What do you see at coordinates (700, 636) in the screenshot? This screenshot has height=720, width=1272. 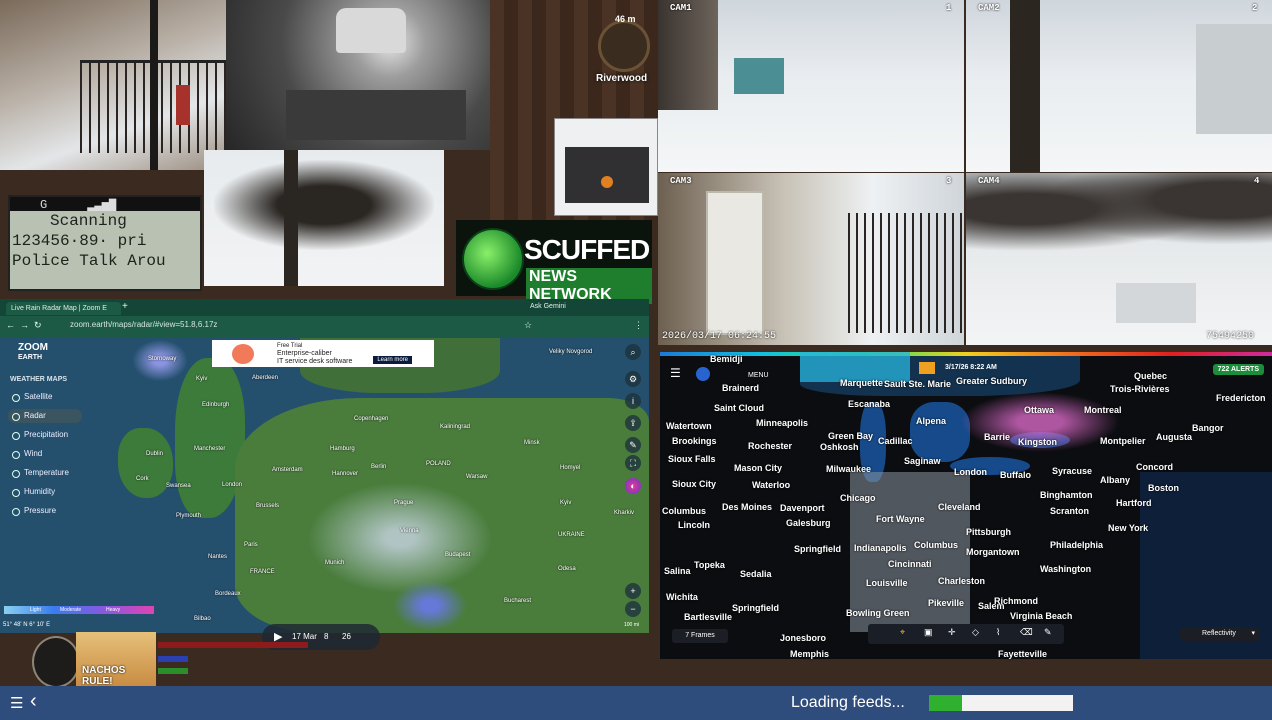 I see `frames-button: 7 Frames` at bounding box center [700, 636].